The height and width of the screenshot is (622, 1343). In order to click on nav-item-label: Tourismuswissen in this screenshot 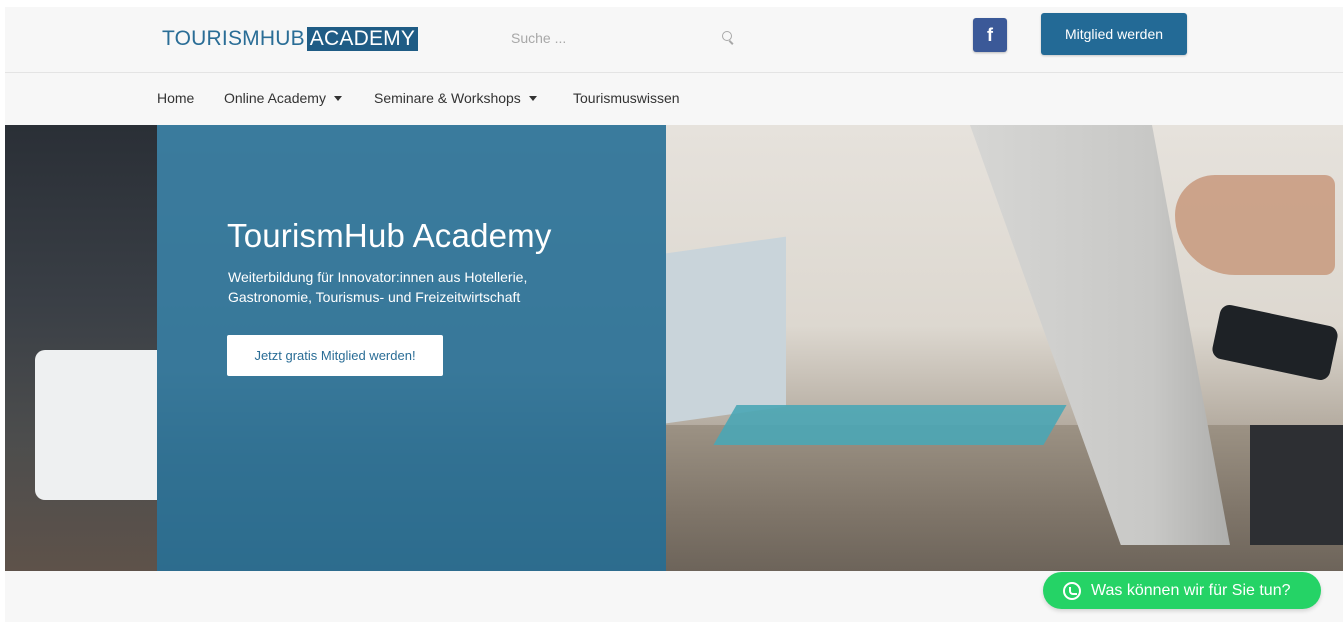, I will do `click(626, 98)`.